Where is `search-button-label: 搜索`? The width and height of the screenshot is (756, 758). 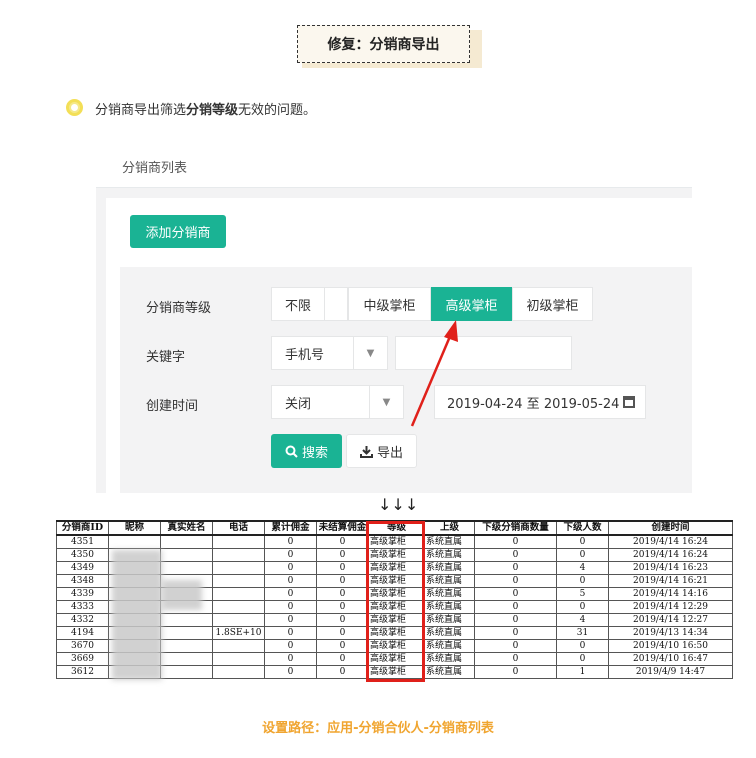 search-button-label: 搜索 is located at coordinates (314, 453).